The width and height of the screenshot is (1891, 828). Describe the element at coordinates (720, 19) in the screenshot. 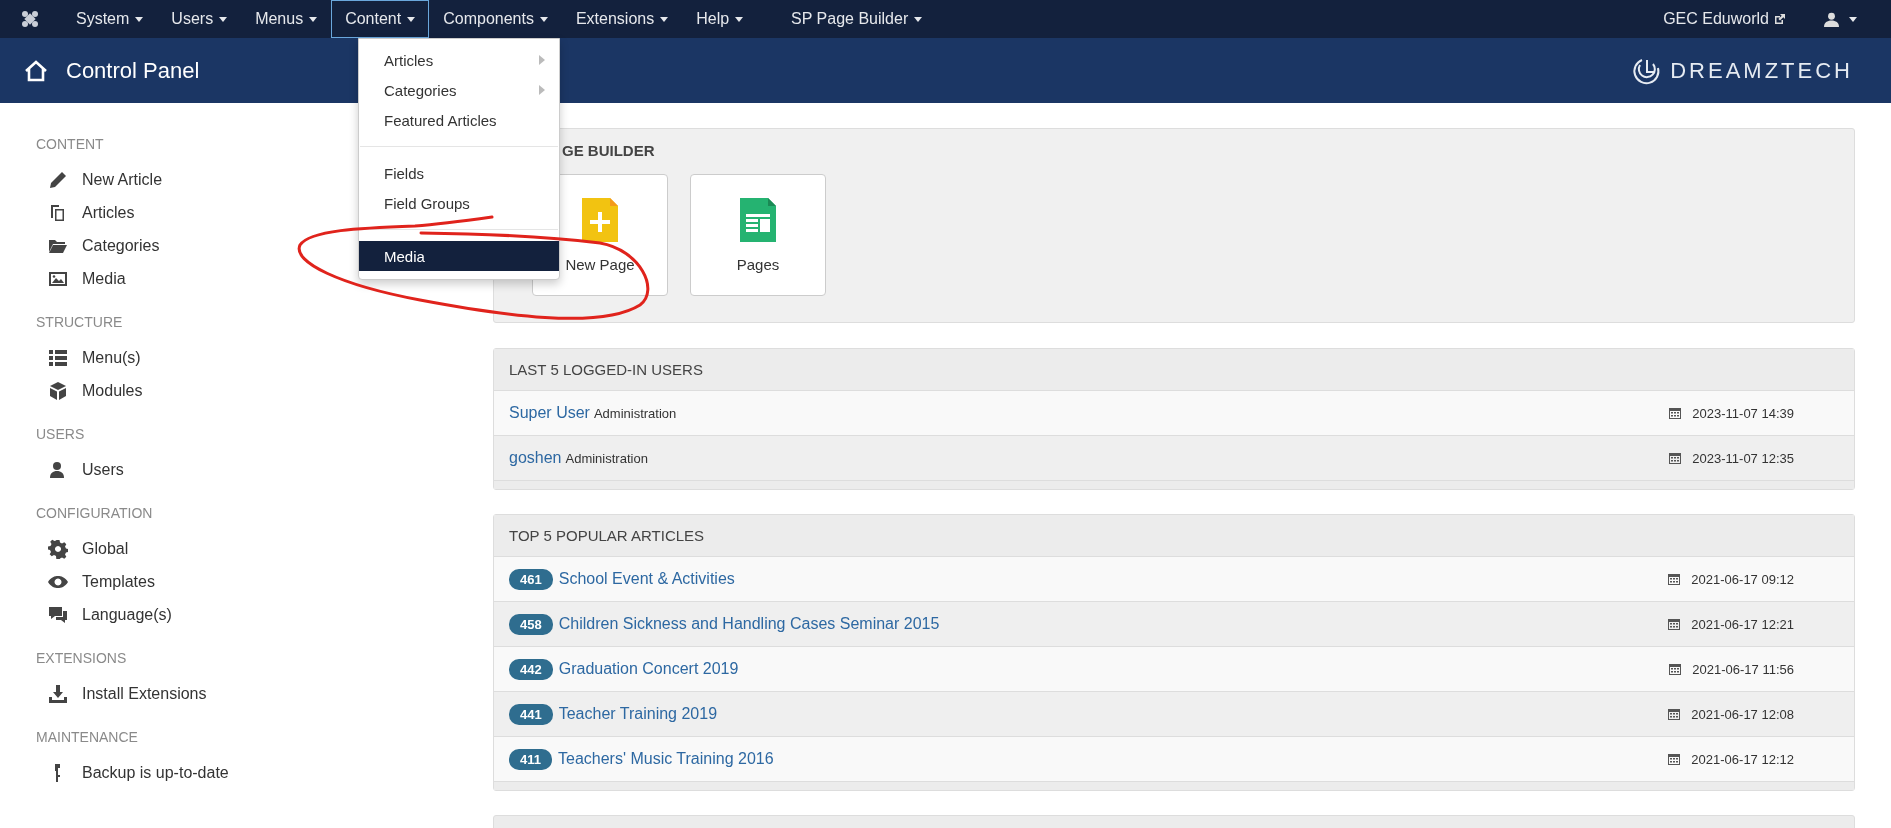

I see `nav-menu: Help` at that location.